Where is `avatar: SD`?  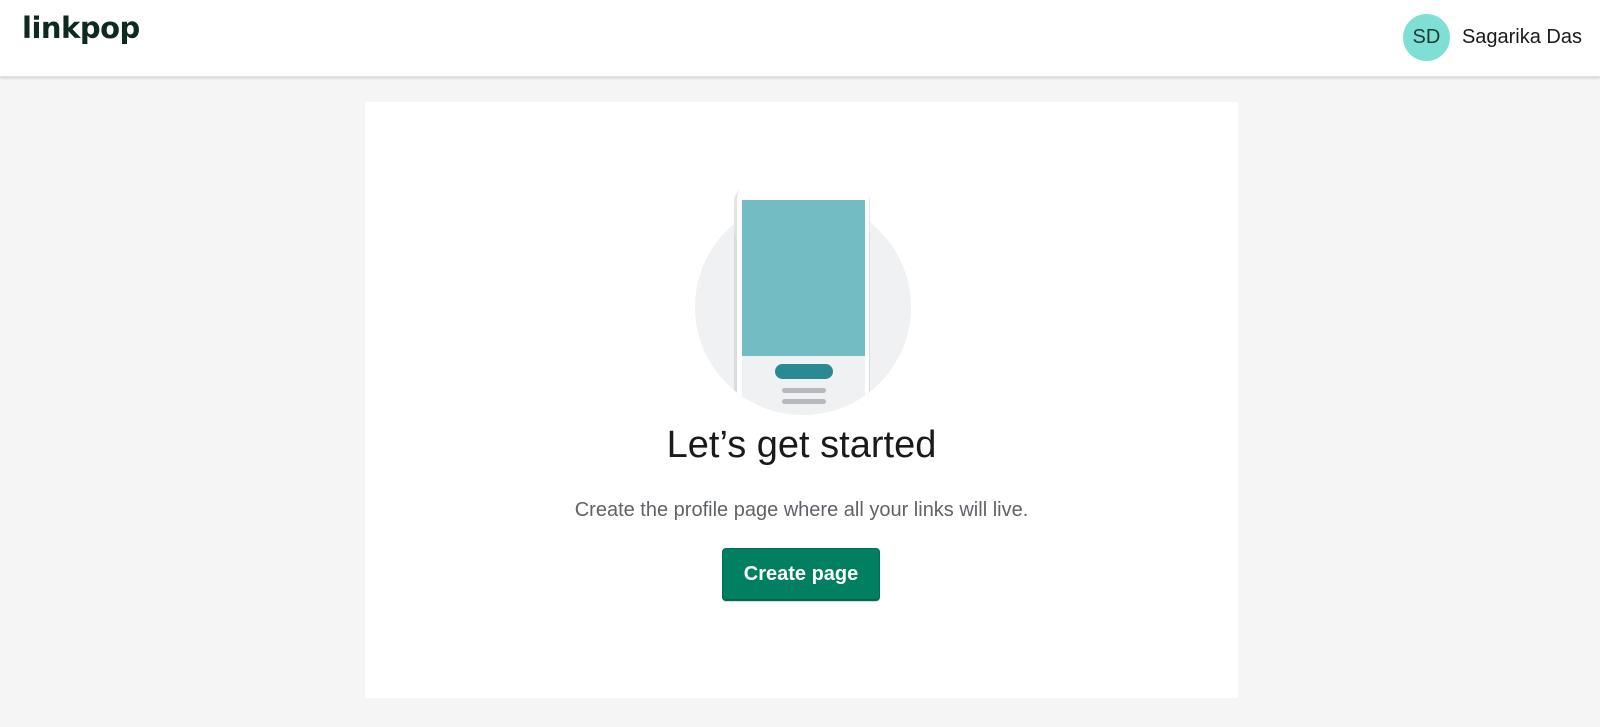
avatar: SD is located at coordinates (1426, 37).